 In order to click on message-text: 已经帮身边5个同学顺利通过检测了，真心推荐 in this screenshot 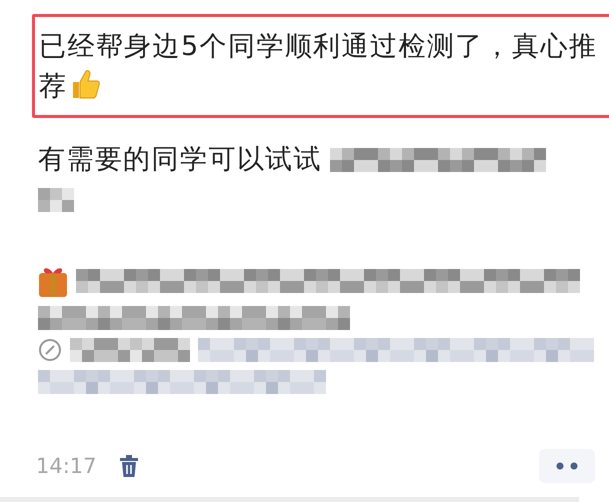, I will do `click(318, 67)`.